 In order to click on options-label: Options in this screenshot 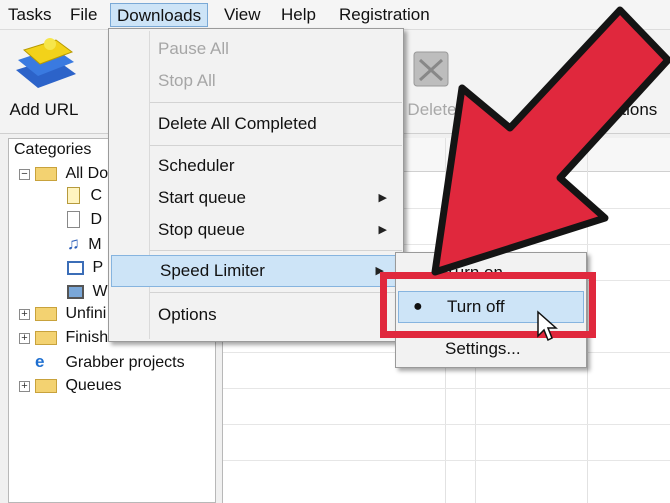, I will do `click(628, 109)`.